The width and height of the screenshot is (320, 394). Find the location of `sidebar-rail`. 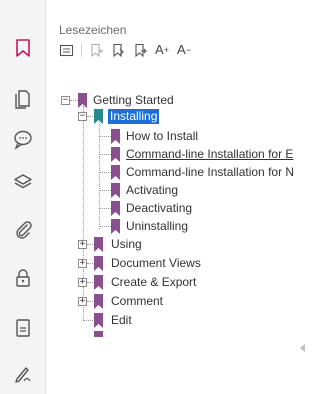

sidebar-rail is located at coordinates (23, 197).